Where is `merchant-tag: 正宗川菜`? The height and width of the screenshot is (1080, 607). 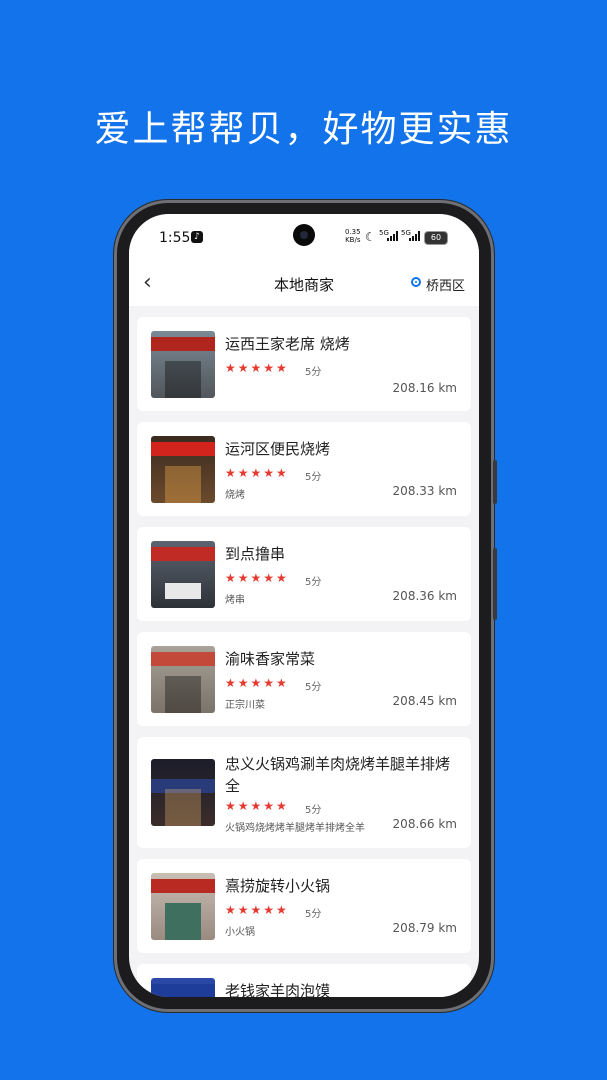 merchant-tag: 正宗川菜 is located at coordinates (245, 705).